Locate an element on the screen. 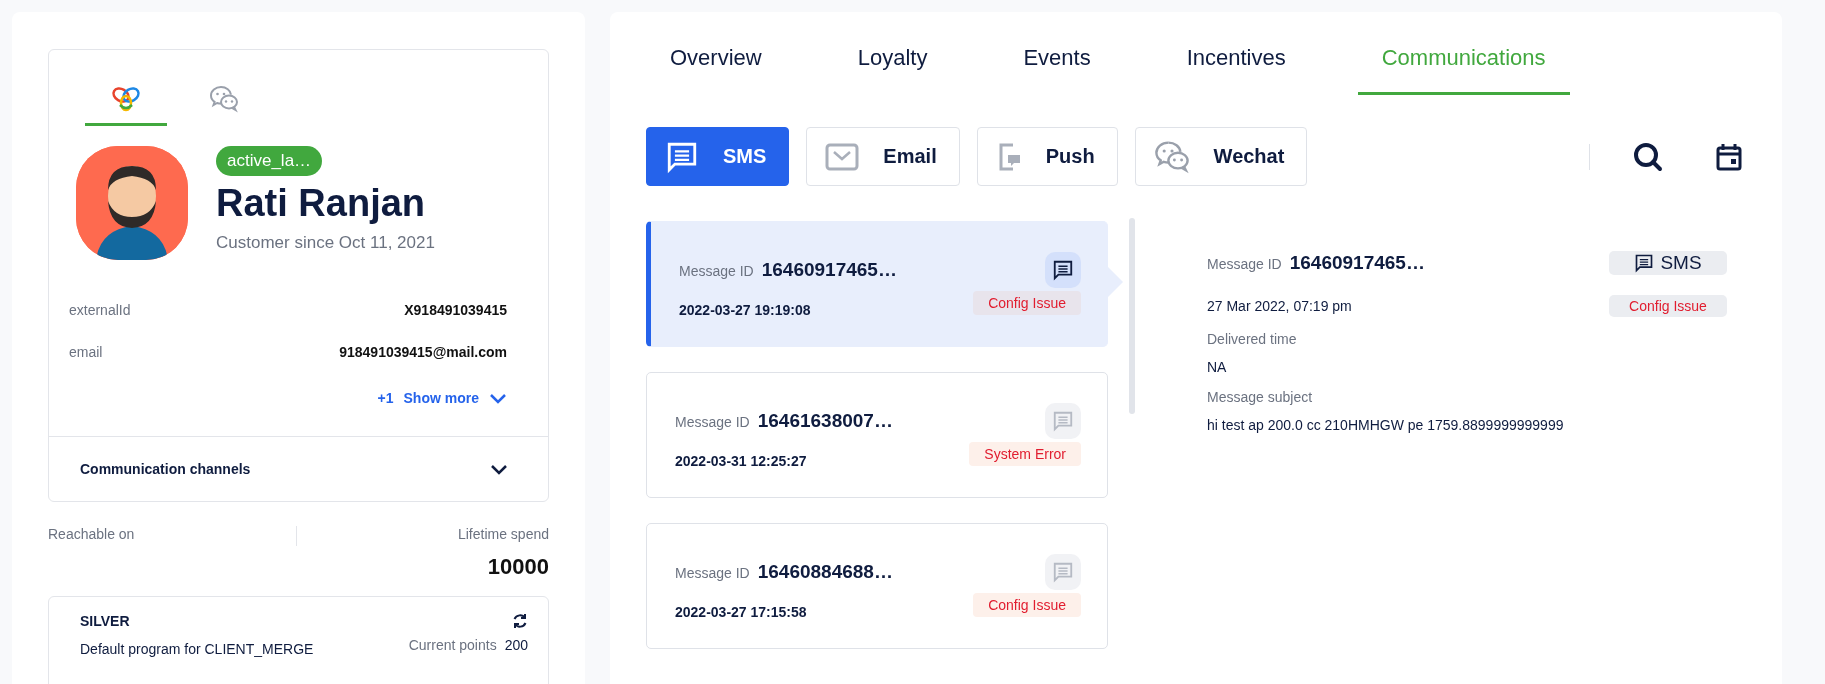  points-label: Current points is located at coordinates (452, 645).